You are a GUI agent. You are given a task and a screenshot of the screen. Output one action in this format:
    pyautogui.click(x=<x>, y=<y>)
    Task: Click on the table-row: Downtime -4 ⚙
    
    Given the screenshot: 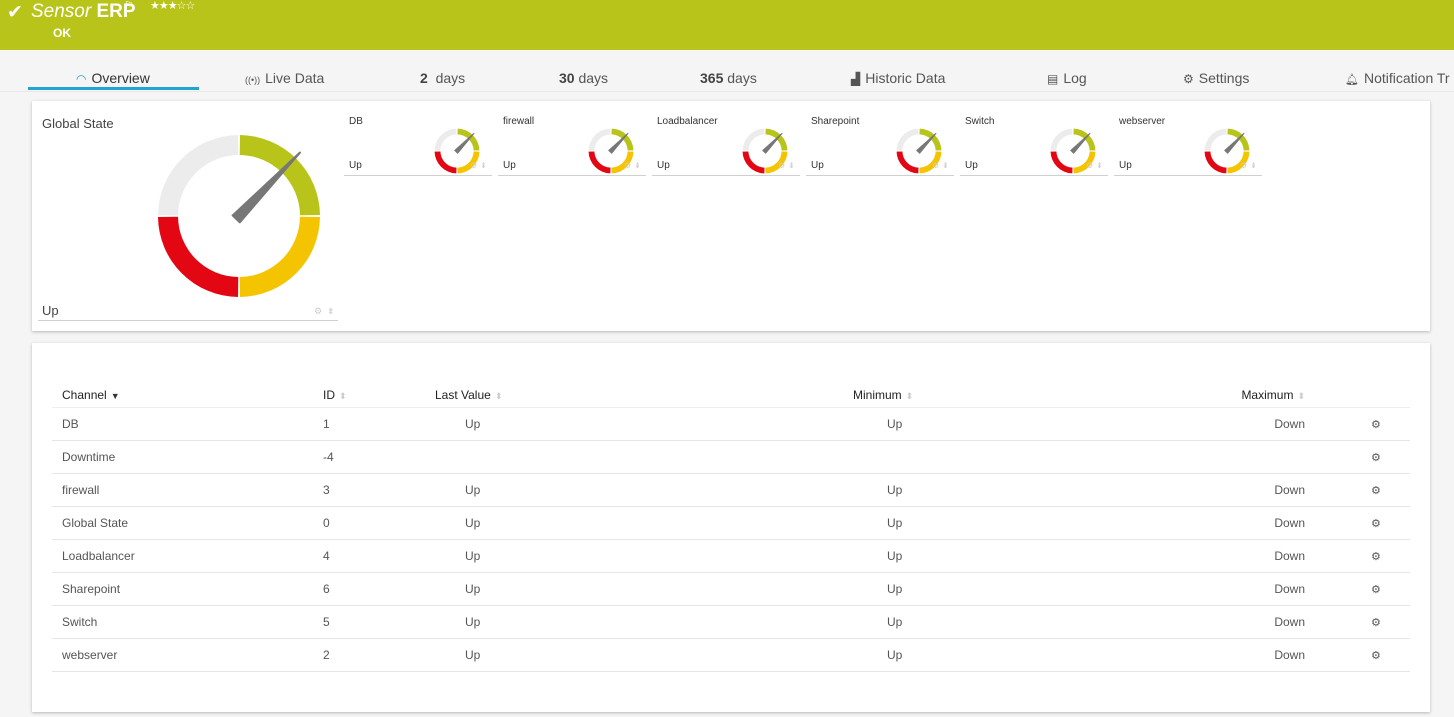 What is the action you would take?
    pyautogui.click(x=731, y=457)
    